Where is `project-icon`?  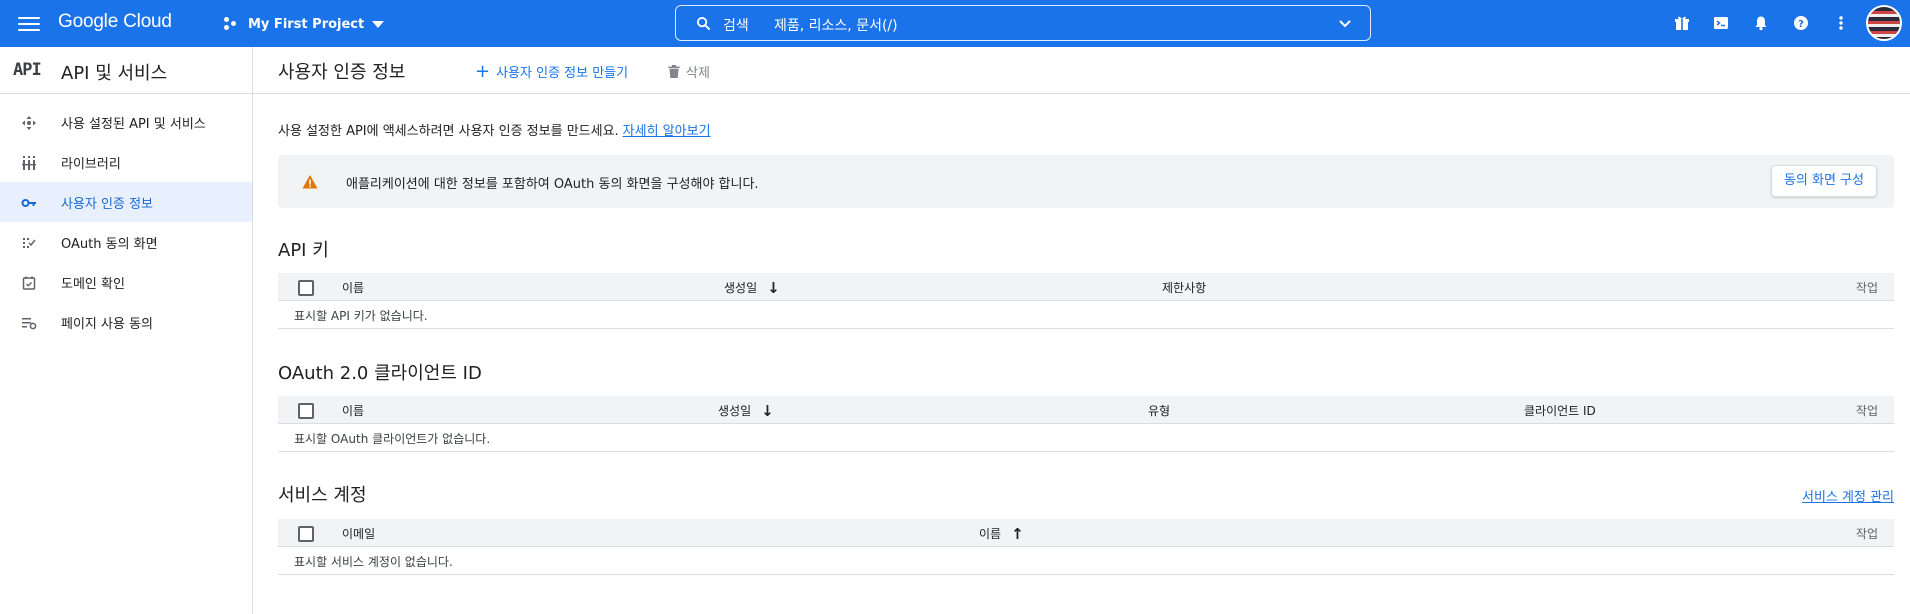 project-icon is located at coordinates (232, 24).